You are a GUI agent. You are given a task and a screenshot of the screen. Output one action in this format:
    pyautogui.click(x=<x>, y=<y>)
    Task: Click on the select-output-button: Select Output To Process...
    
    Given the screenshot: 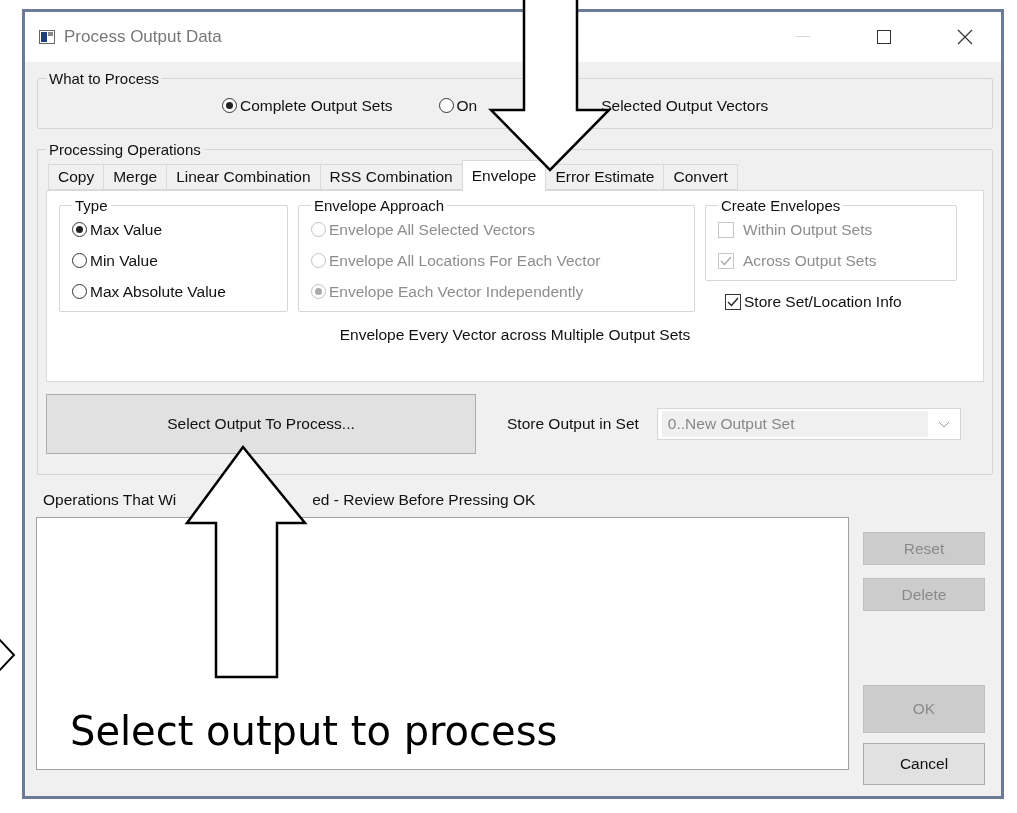 What is the action you would take?
    pyautogui.click(x=261, y=424)
    